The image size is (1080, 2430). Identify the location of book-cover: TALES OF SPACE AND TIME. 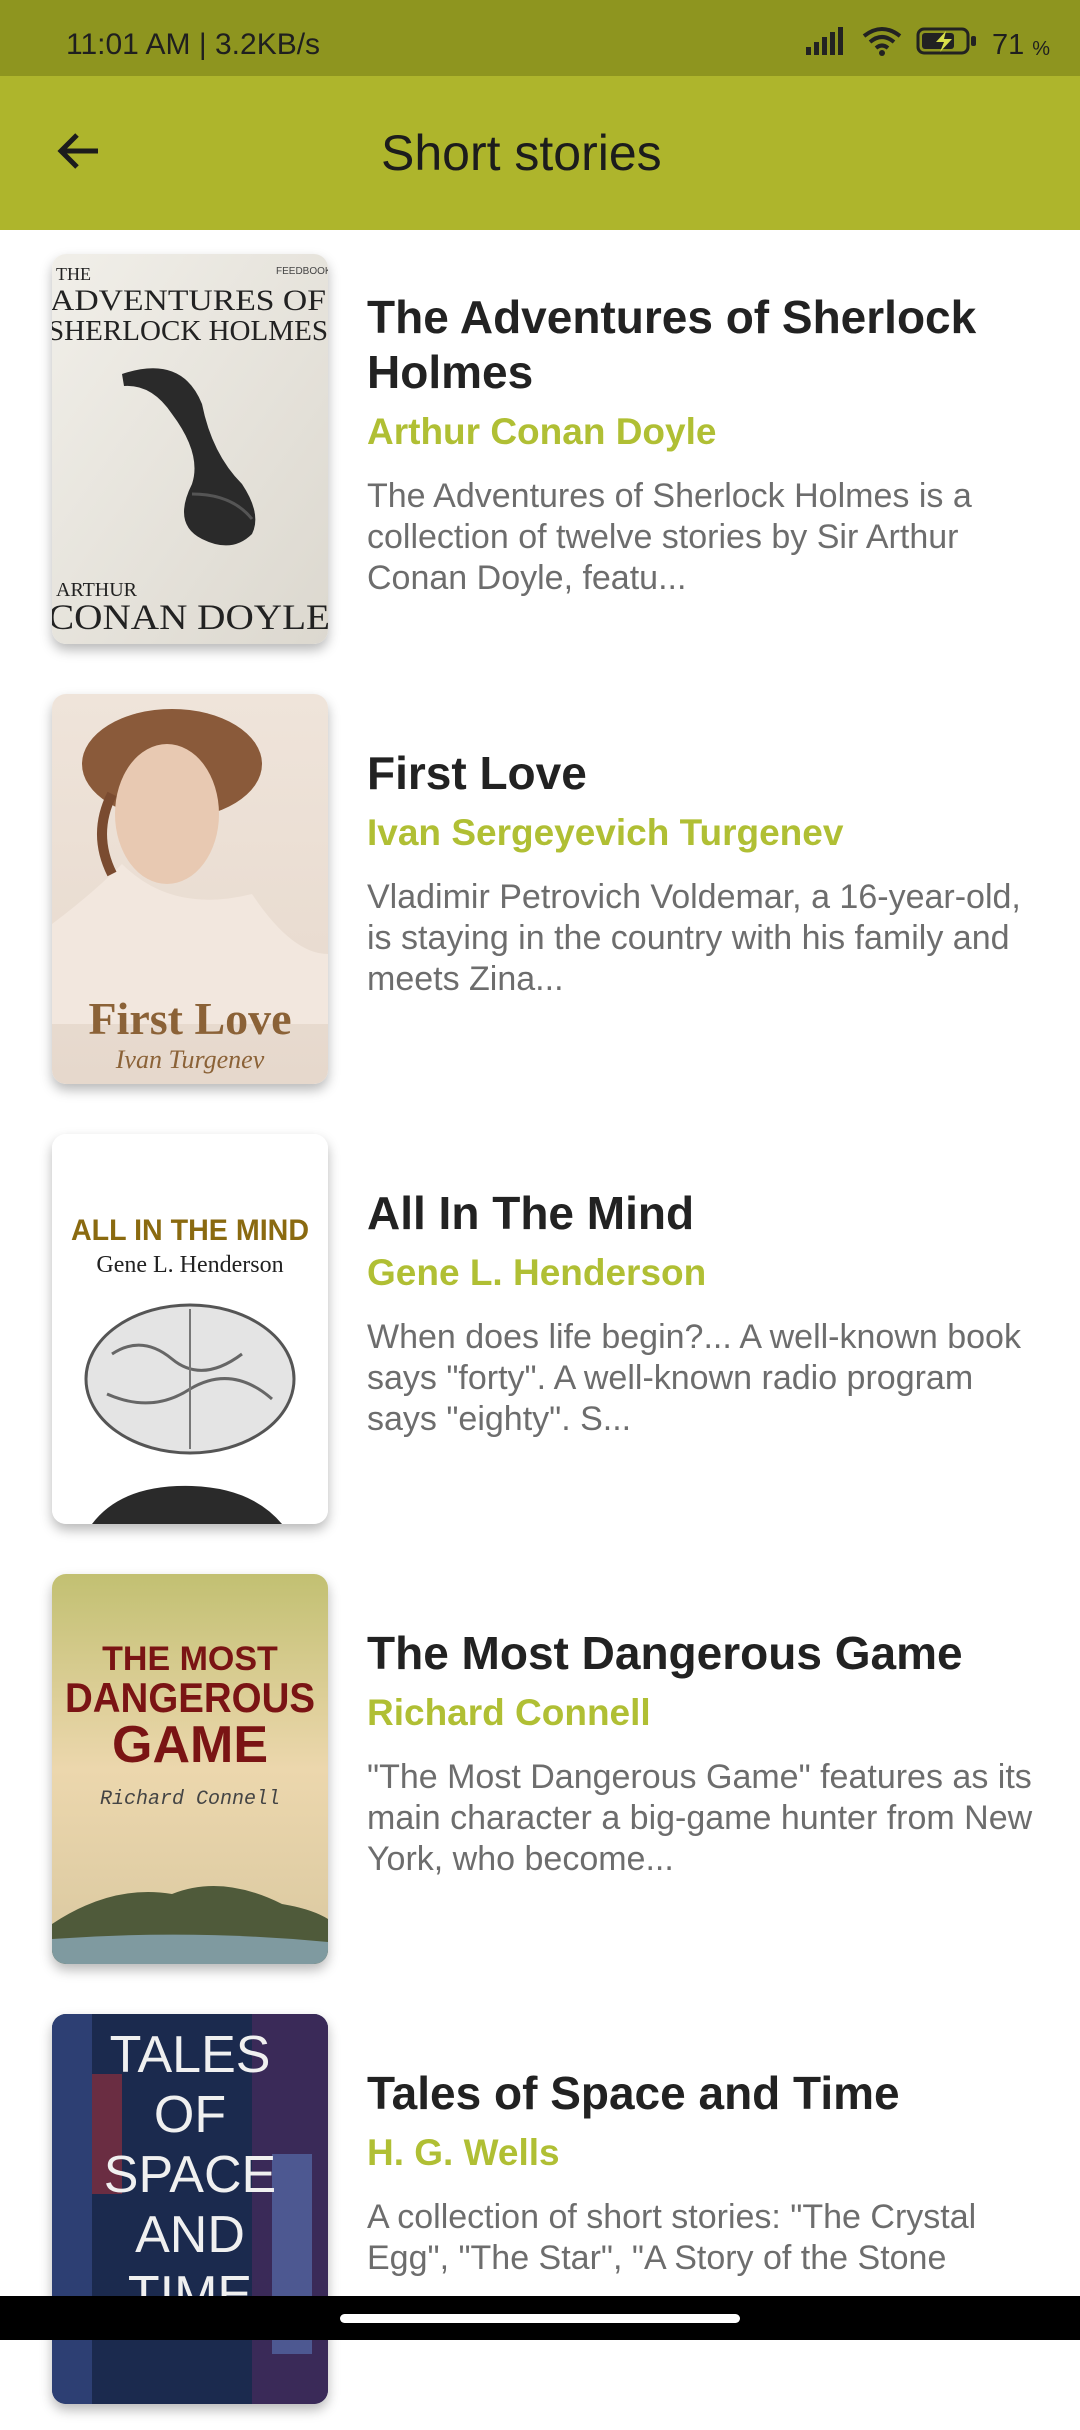
(190, 2209).